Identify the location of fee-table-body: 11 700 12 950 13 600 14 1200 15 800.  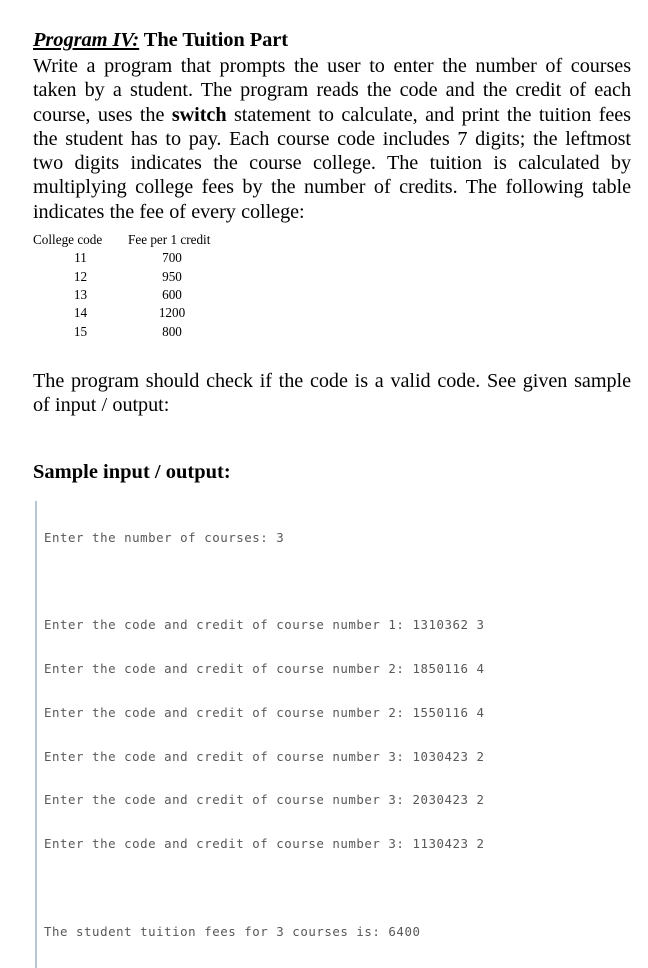
(124, 294).